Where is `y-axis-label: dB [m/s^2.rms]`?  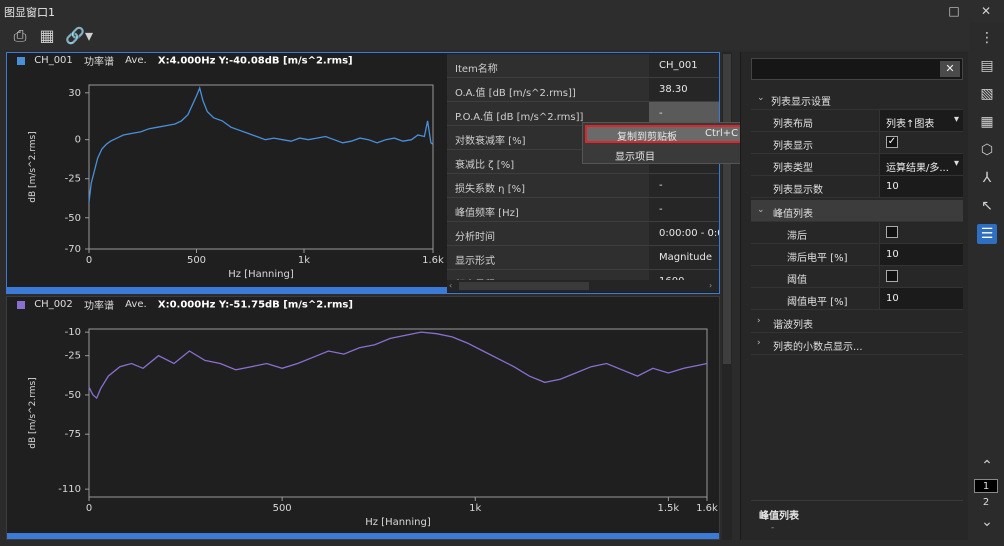 y-axis-label: dB [m/s^2.rms] is located at coordinates (33, 412).